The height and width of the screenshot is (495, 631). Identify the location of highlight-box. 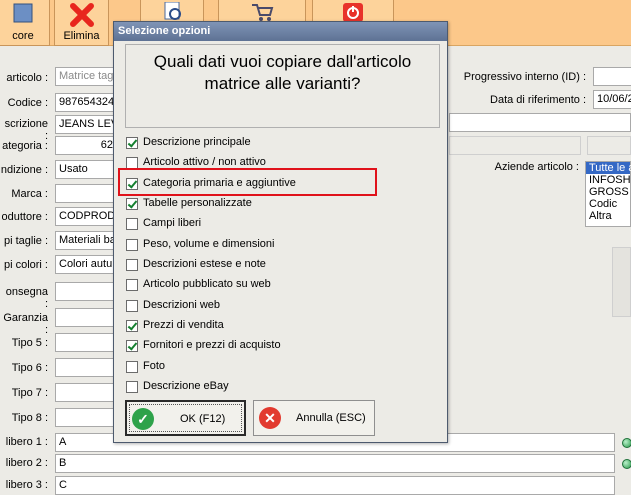
(247, 182).